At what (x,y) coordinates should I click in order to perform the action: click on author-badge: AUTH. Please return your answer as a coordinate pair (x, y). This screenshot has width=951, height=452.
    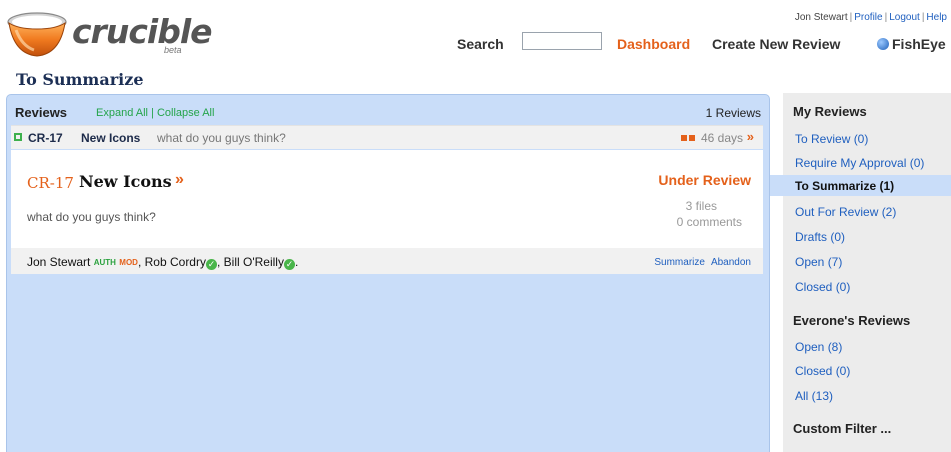
    Looking at the image, I should click on (104, 262).